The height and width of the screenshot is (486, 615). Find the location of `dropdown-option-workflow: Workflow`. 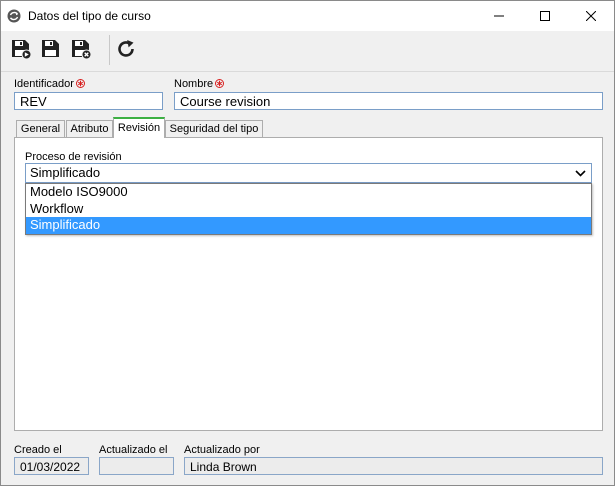

dropdown-option-workflow: Workflow is located at coordinates (308, 209).